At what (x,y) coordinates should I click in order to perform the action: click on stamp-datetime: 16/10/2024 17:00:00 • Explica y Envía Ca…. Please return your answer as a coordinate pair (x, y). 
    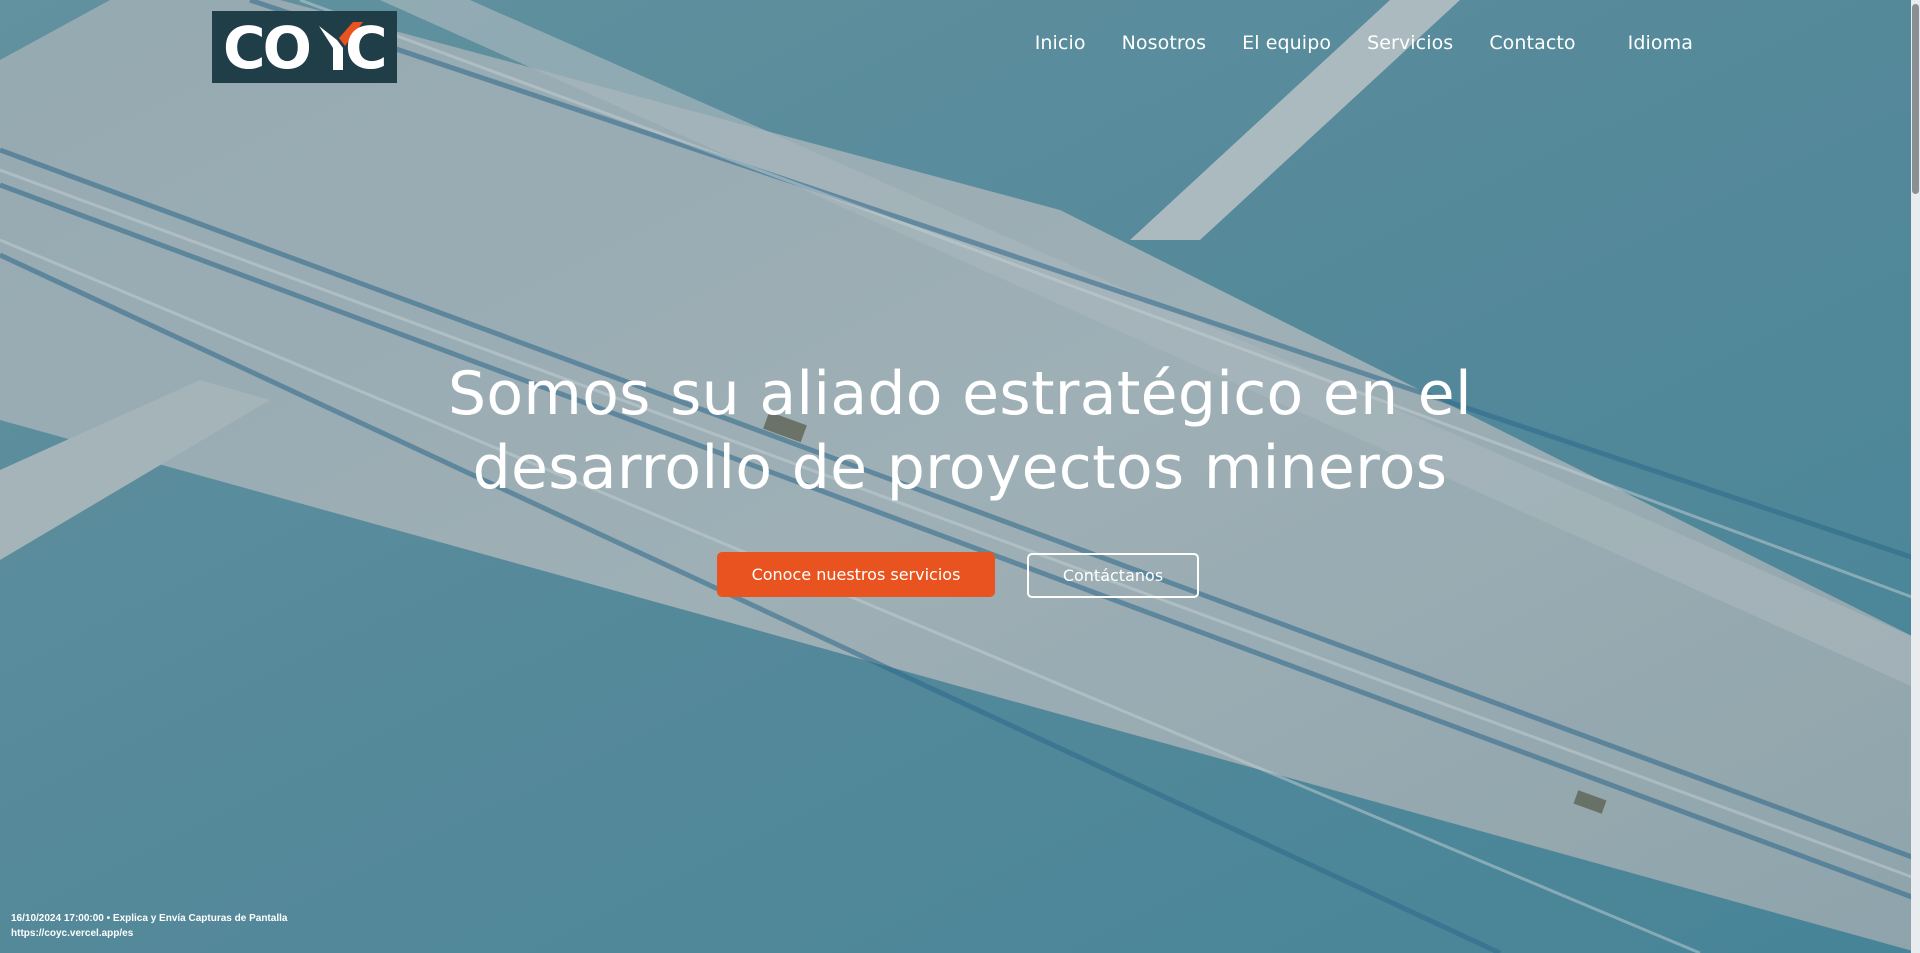
    Looking at the image, I should click on (149, 918).